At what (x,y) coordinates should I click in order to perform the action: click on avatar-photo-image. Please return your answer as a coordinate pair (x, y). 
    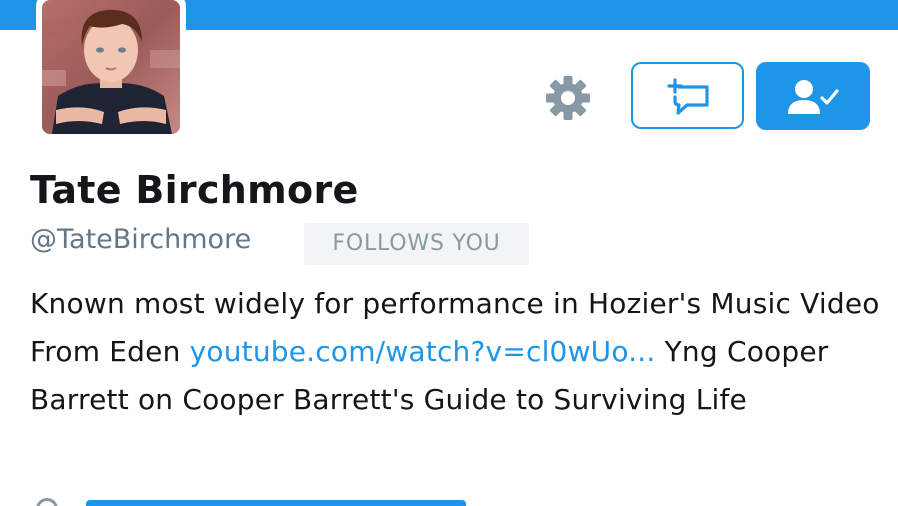
    Looking at the image, I should click on (111, 67).